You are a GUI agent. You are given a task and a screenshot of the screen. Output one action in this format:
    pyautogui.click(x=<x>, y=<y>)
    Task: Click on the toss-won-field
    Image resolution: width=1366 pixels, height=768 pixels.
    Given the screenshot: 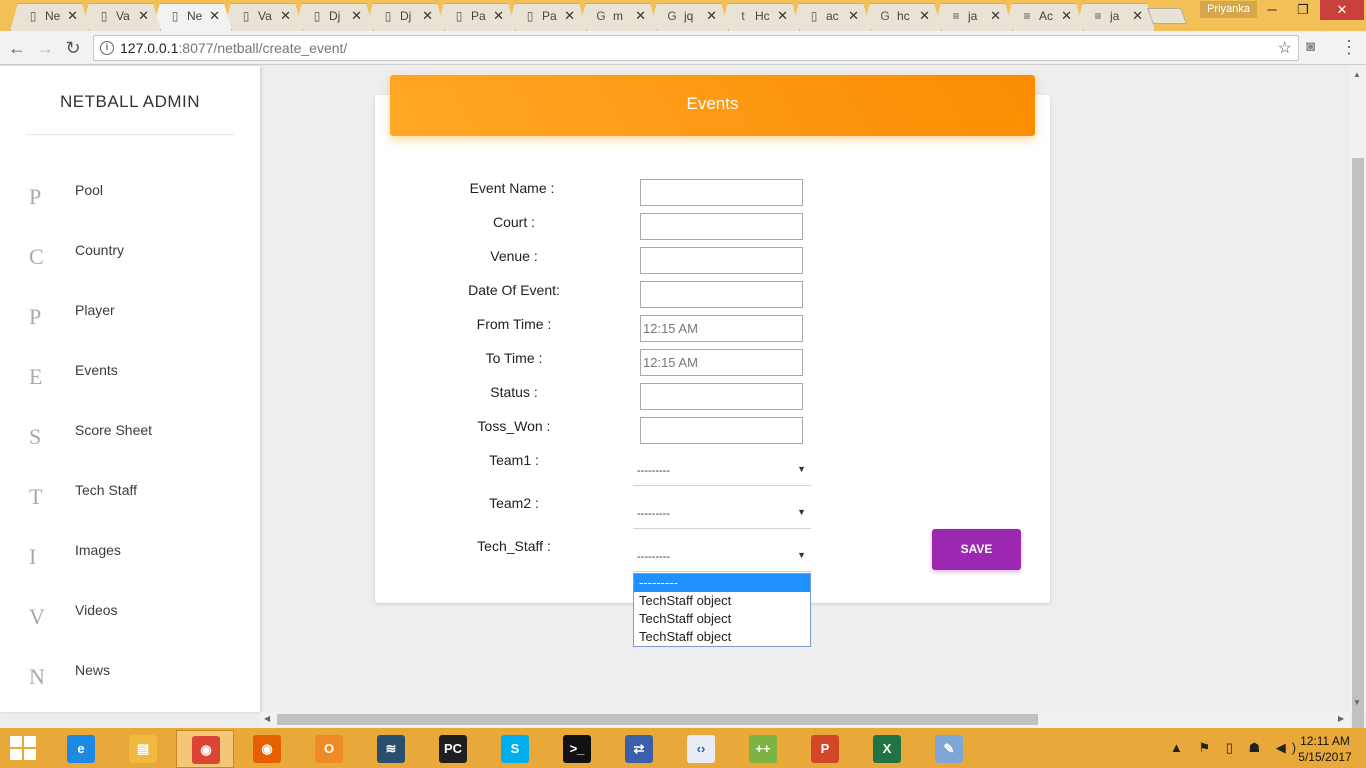 What is the action you would take?
    pyautogui.click(x=721, y=430)
    